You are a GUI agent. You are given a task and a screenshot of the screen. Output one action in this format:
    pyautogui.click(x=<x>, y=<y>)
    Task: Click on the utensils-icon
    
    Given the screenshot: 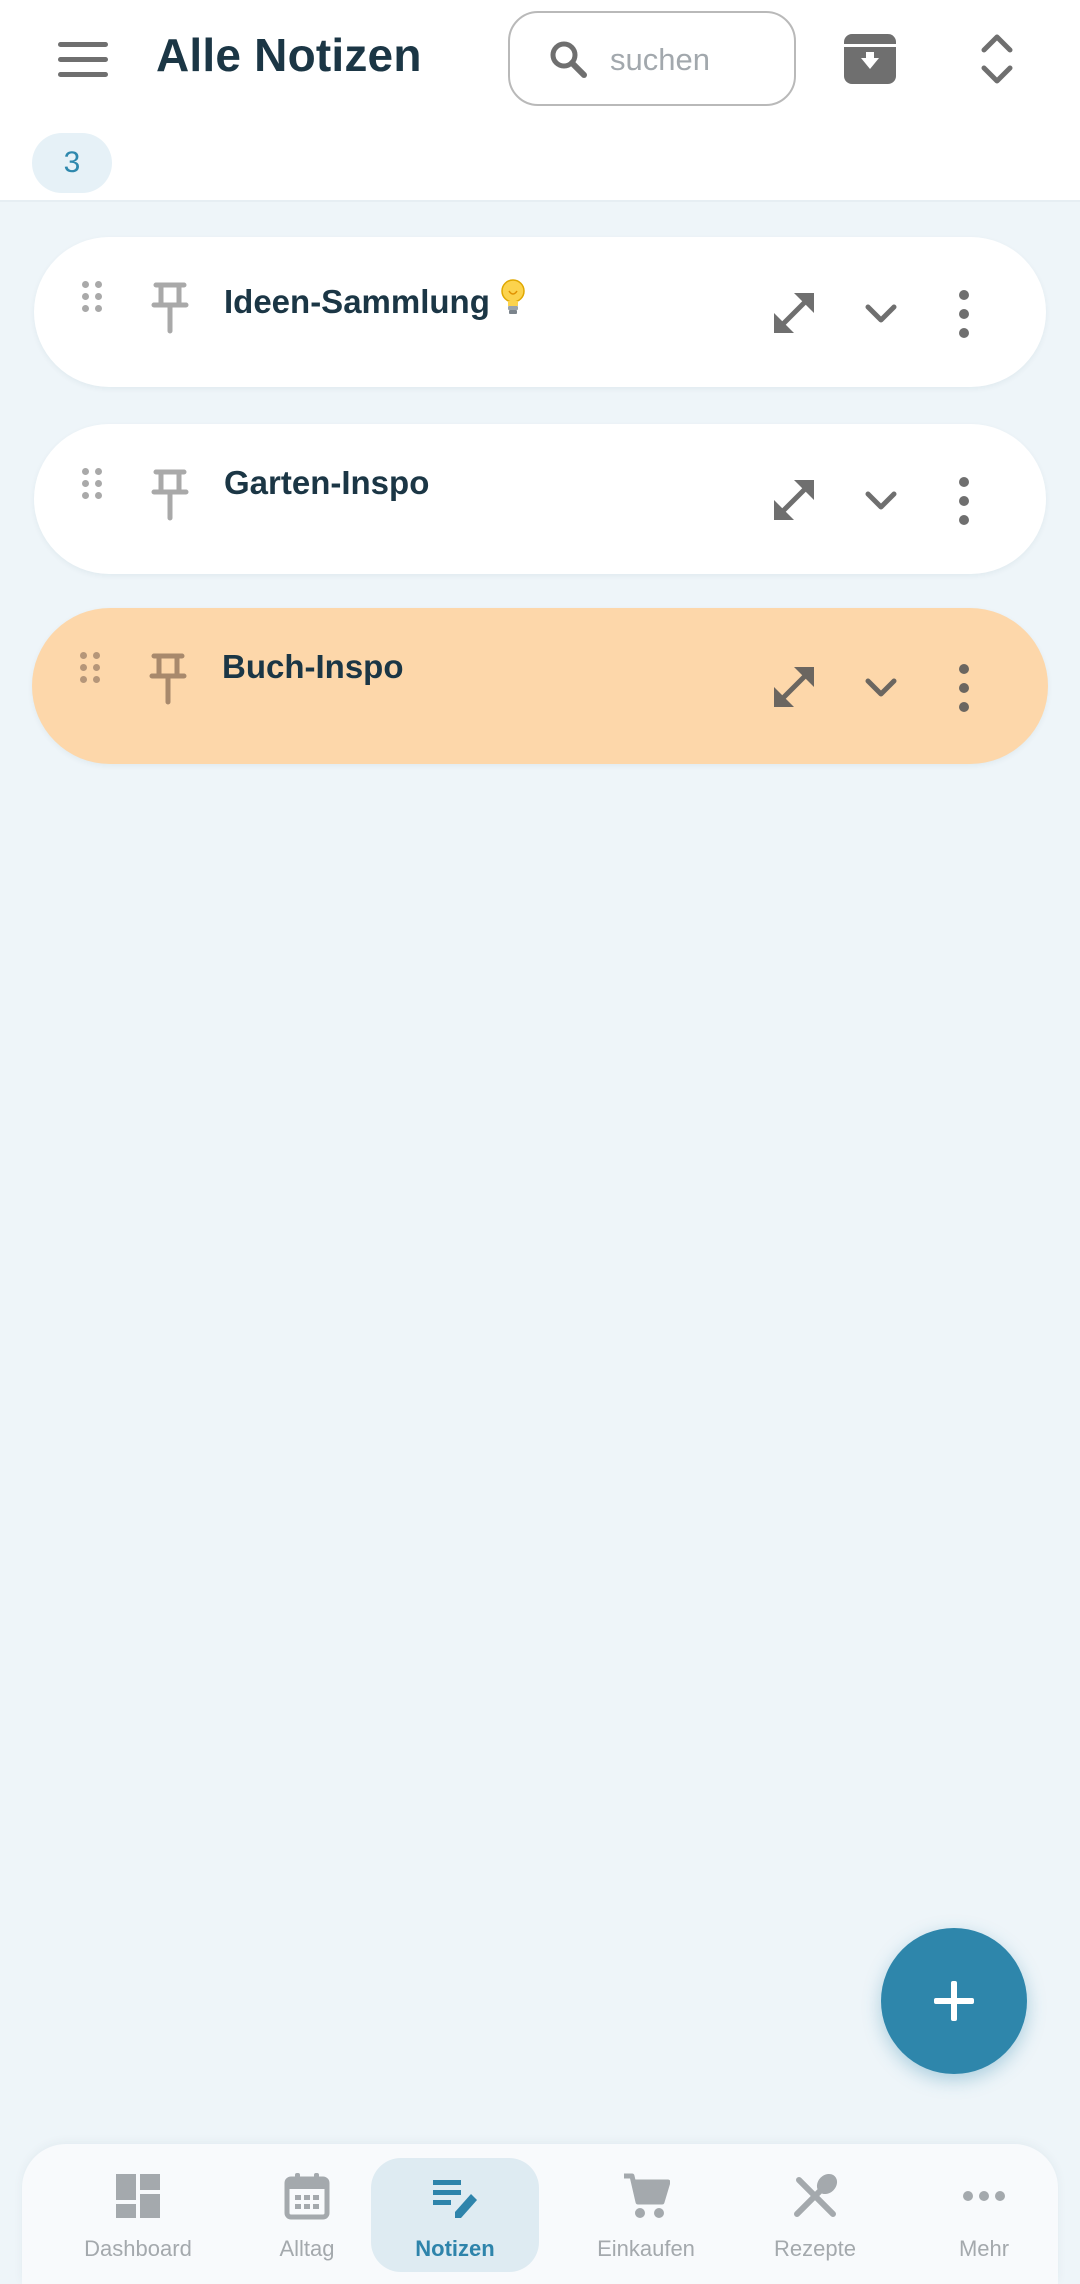 What is the action you would take?
    pyautogui.click(x=816, y=2195)
    